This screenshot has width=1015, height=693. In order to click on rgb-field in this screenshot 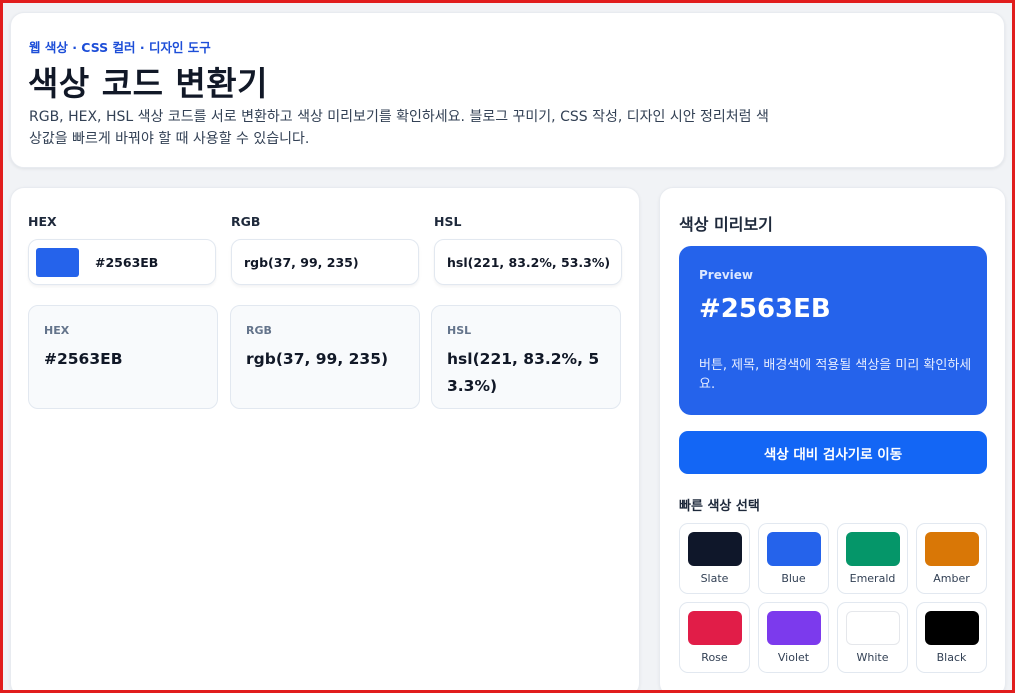, I will do `click(325, 262)`.